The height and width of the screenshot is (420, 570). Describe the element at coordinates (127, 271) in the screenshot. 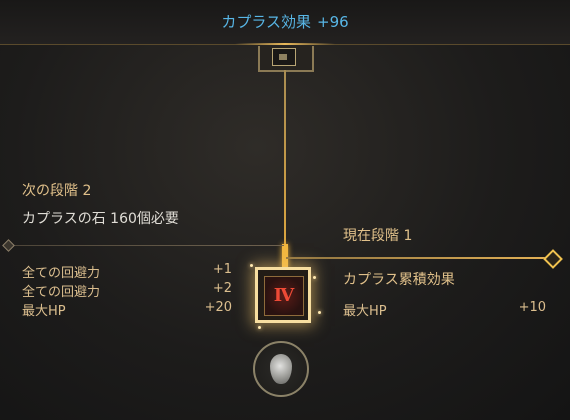

I see `next-stat-row: 全ての回避力 +1` at that location.